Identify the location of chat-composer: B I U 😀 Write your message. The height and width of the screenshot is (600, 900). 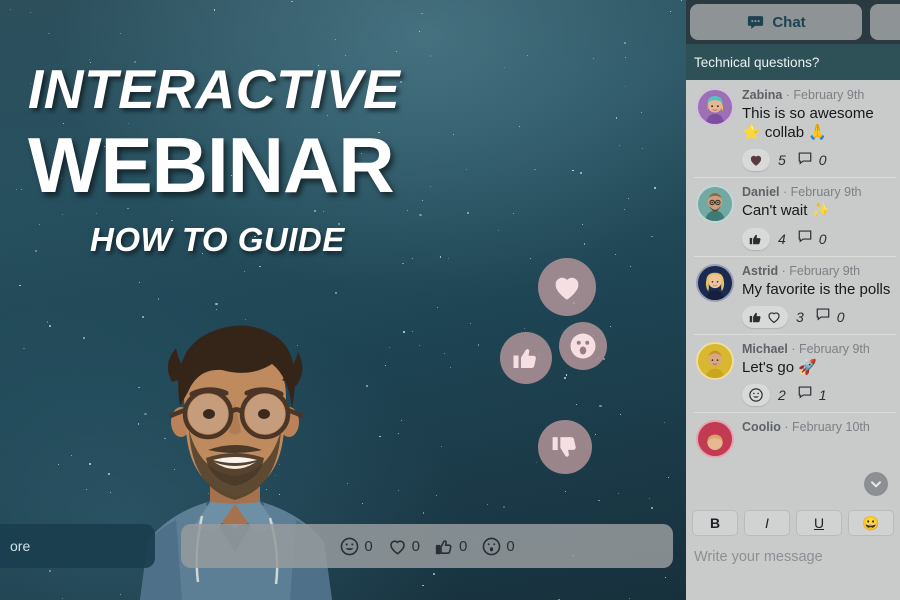
(793, 536).